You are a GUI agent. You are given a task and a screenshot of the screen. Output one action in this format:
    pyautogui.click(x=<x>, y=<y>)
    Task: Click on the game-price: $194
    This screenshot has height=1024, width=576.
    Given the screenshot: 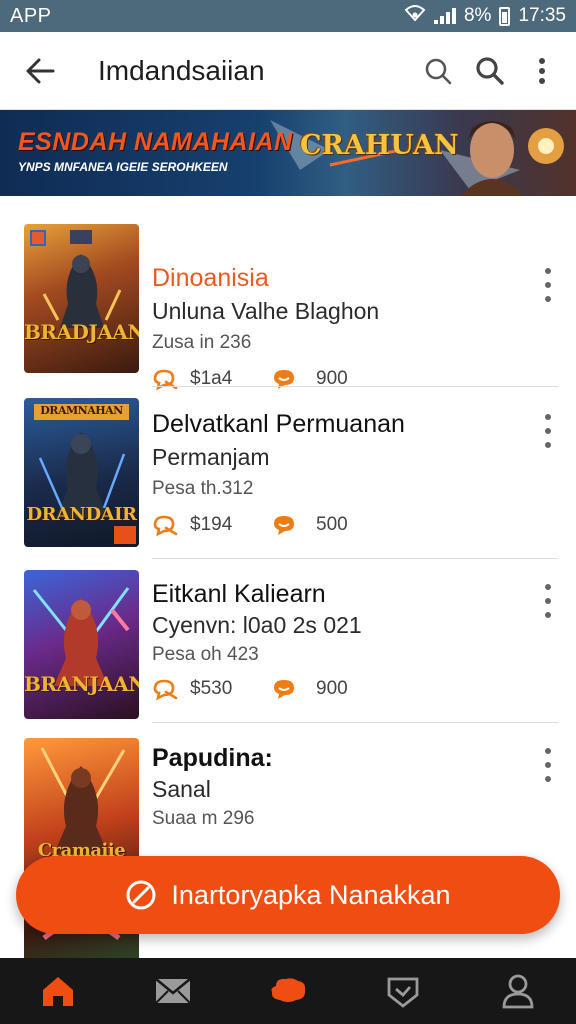 What is the action you would take?
    pyautogui.click(x=211, y=524)
    